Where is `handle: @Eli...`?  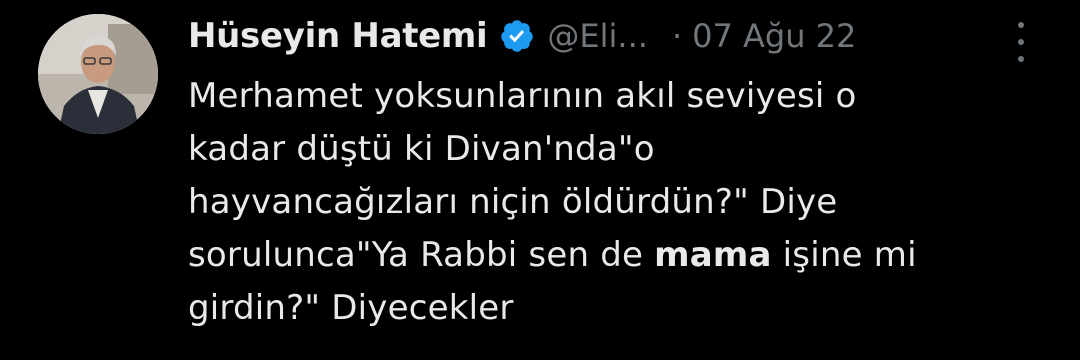 handle: @Eli... is located at coordinates (597, 36).